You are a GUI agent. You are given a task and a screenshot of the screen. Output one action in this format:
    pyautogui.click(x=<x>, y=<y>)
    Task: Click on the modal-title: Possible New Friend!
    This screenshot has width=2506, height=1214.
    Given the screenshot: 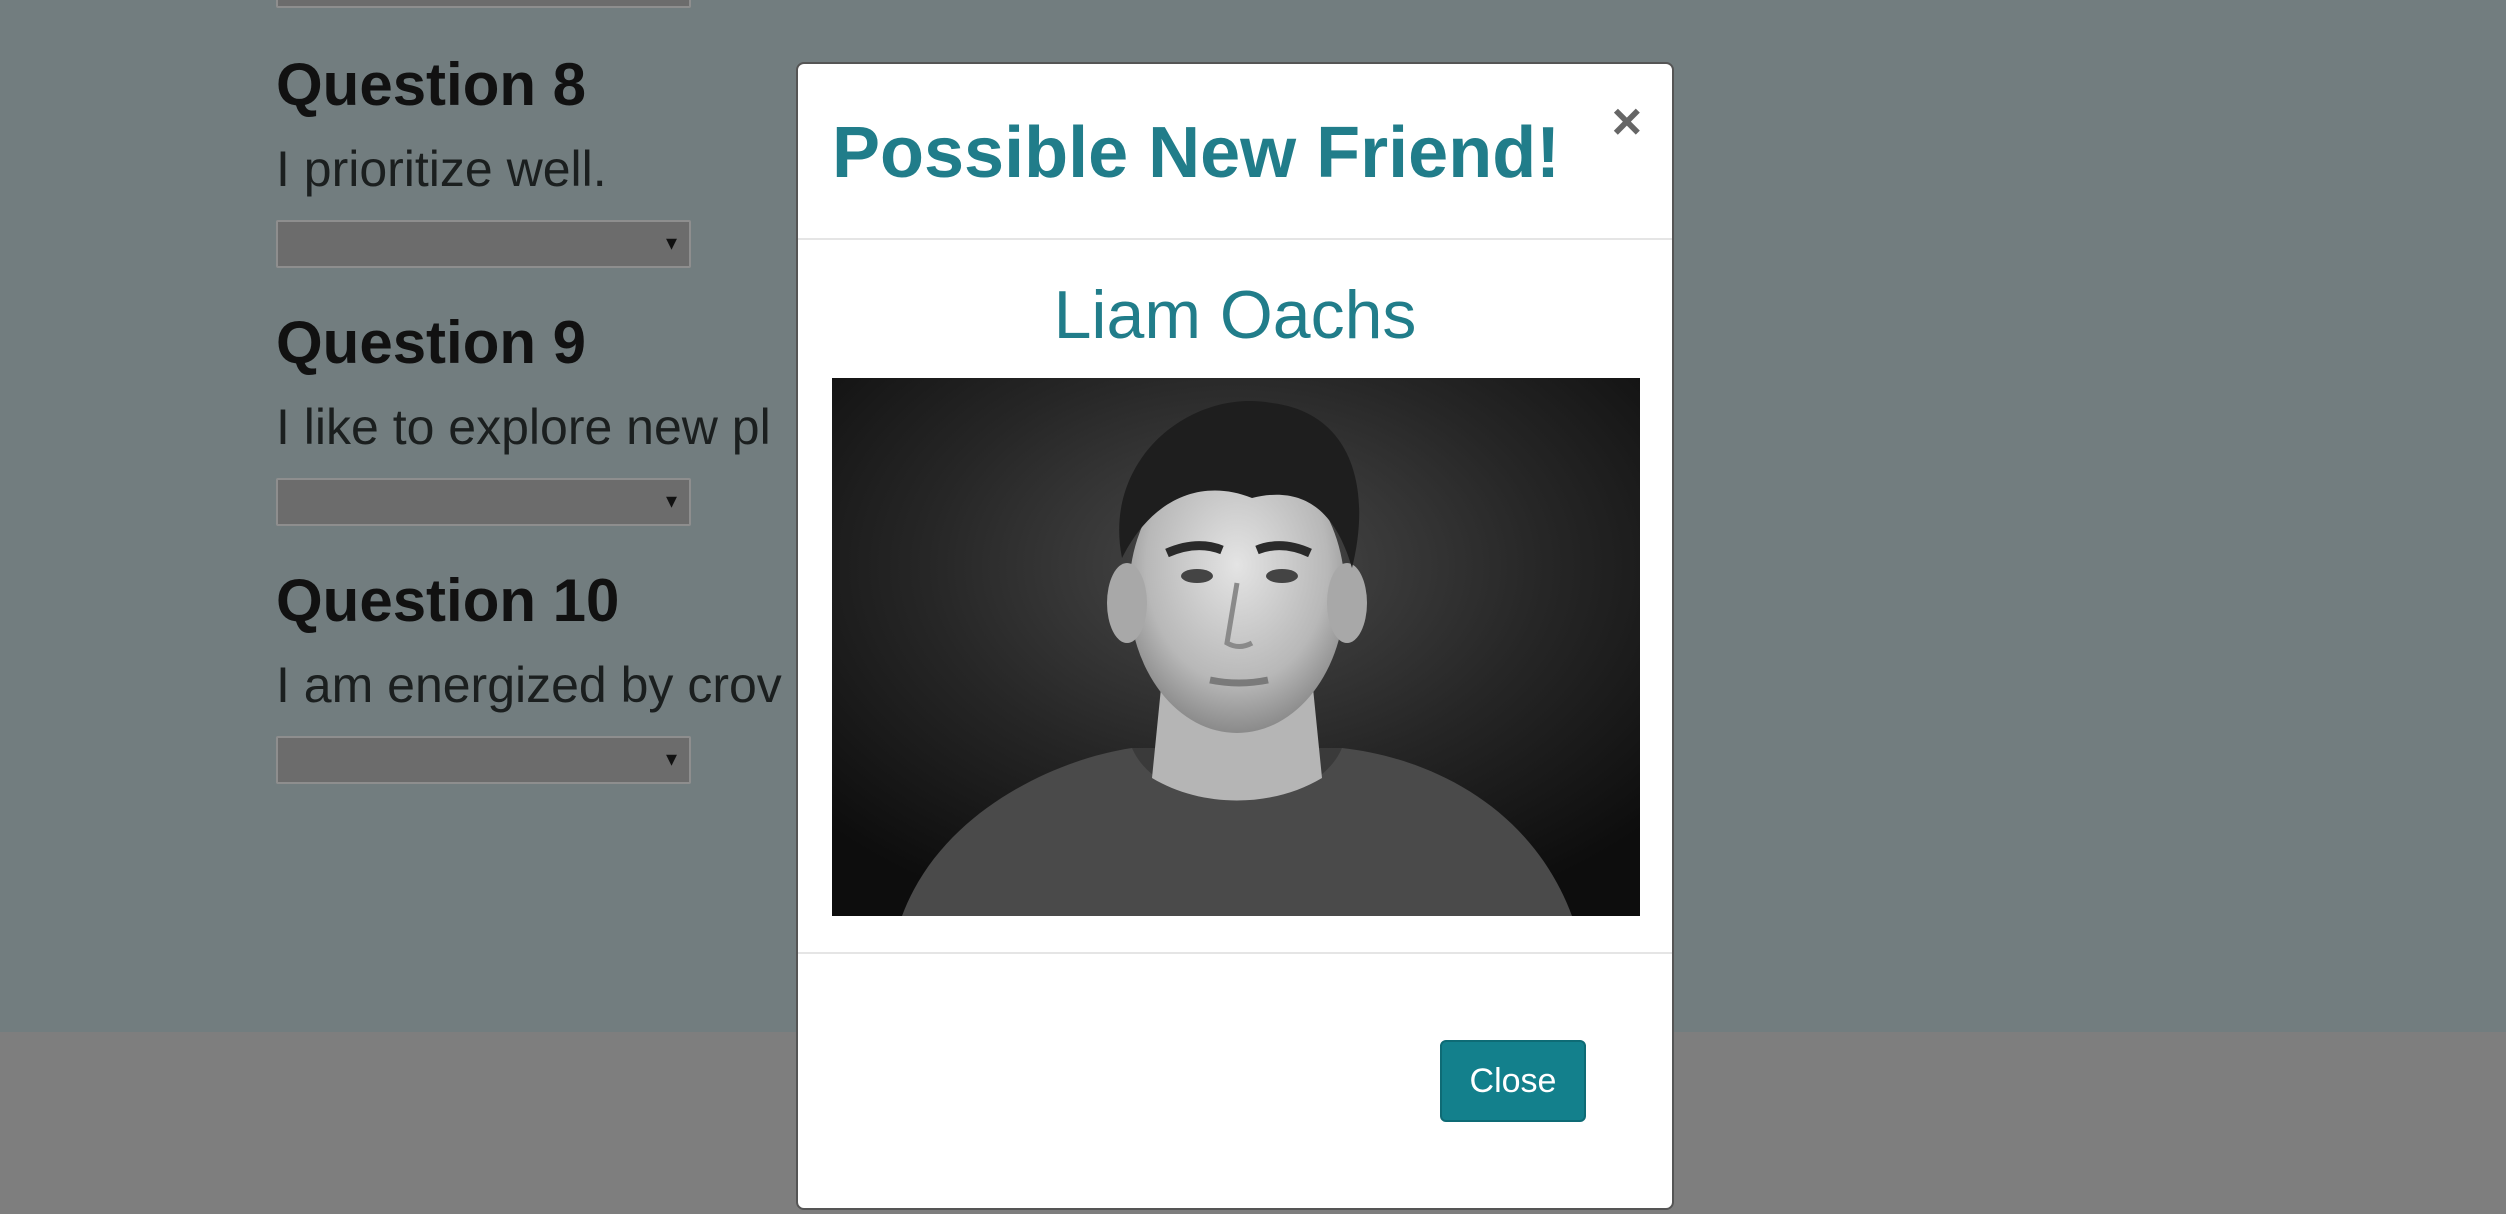 What is the action you would take?
    pyautogui.click(x=1196, y=153)
    